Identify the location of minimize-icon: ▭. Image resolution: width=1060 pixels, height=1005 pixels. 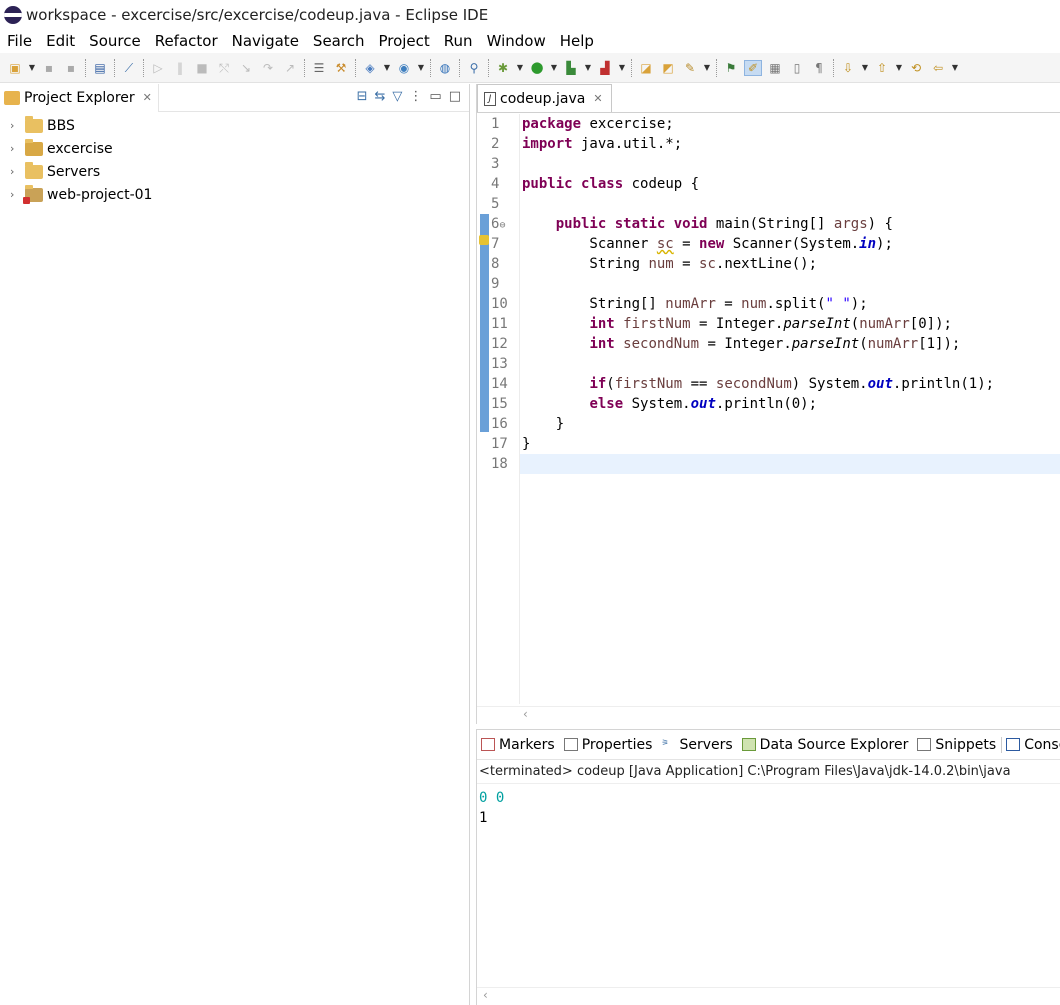
(435, 96).